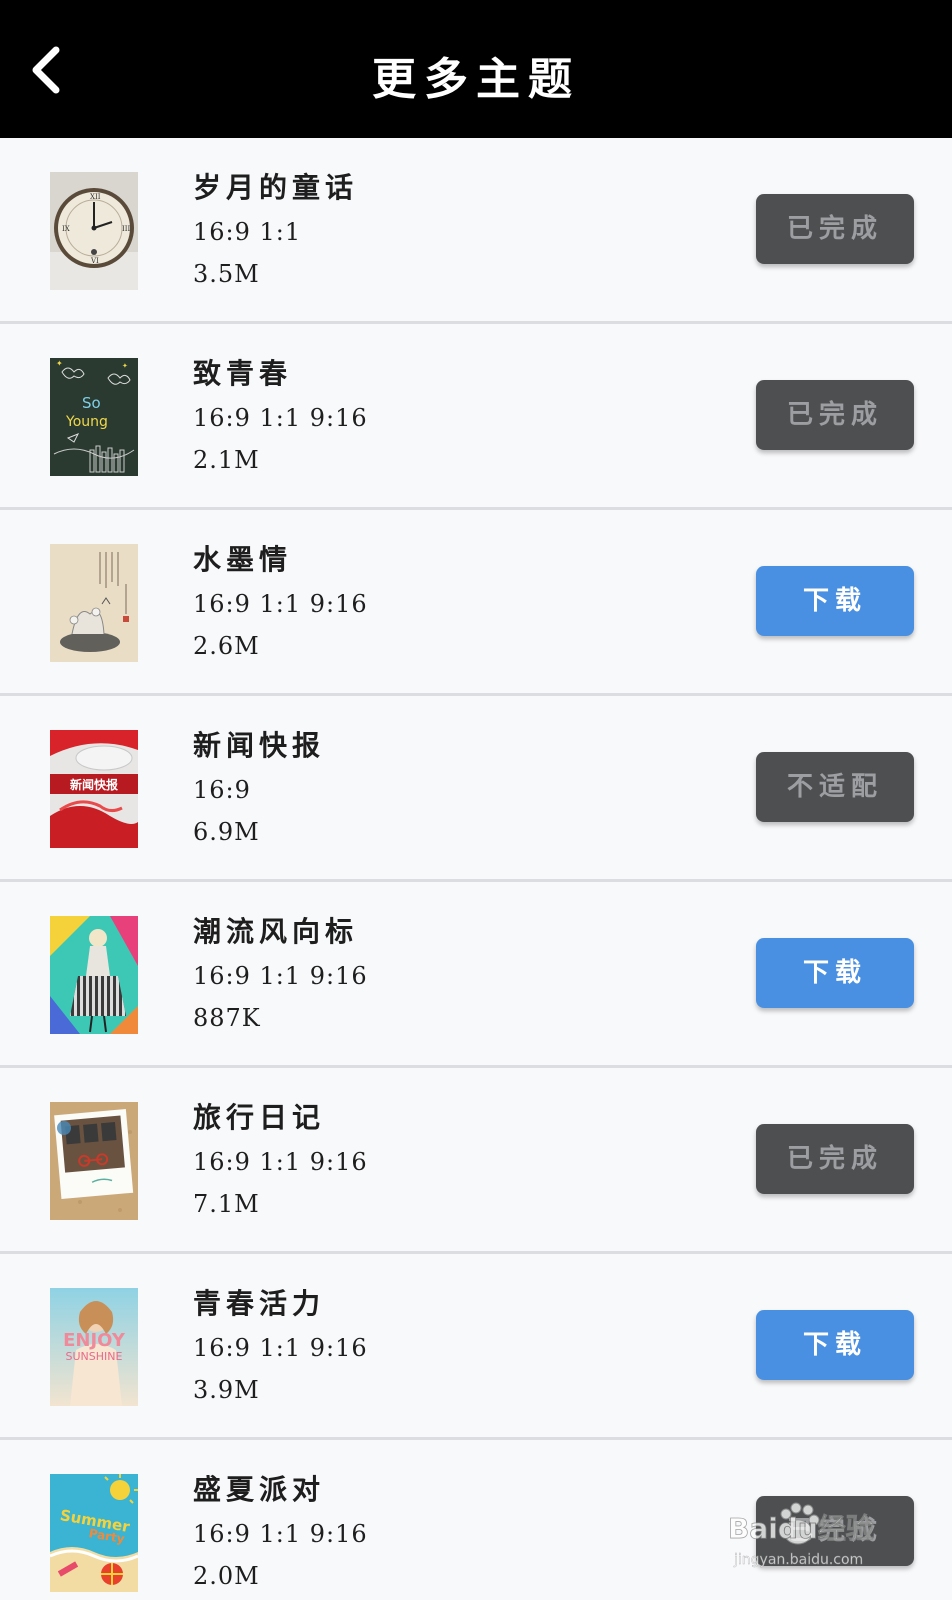 The width and height of the screenshot is (952, 1600). I want to click on theme-thumbnail-news: 新闻快报, so click(94, 789).